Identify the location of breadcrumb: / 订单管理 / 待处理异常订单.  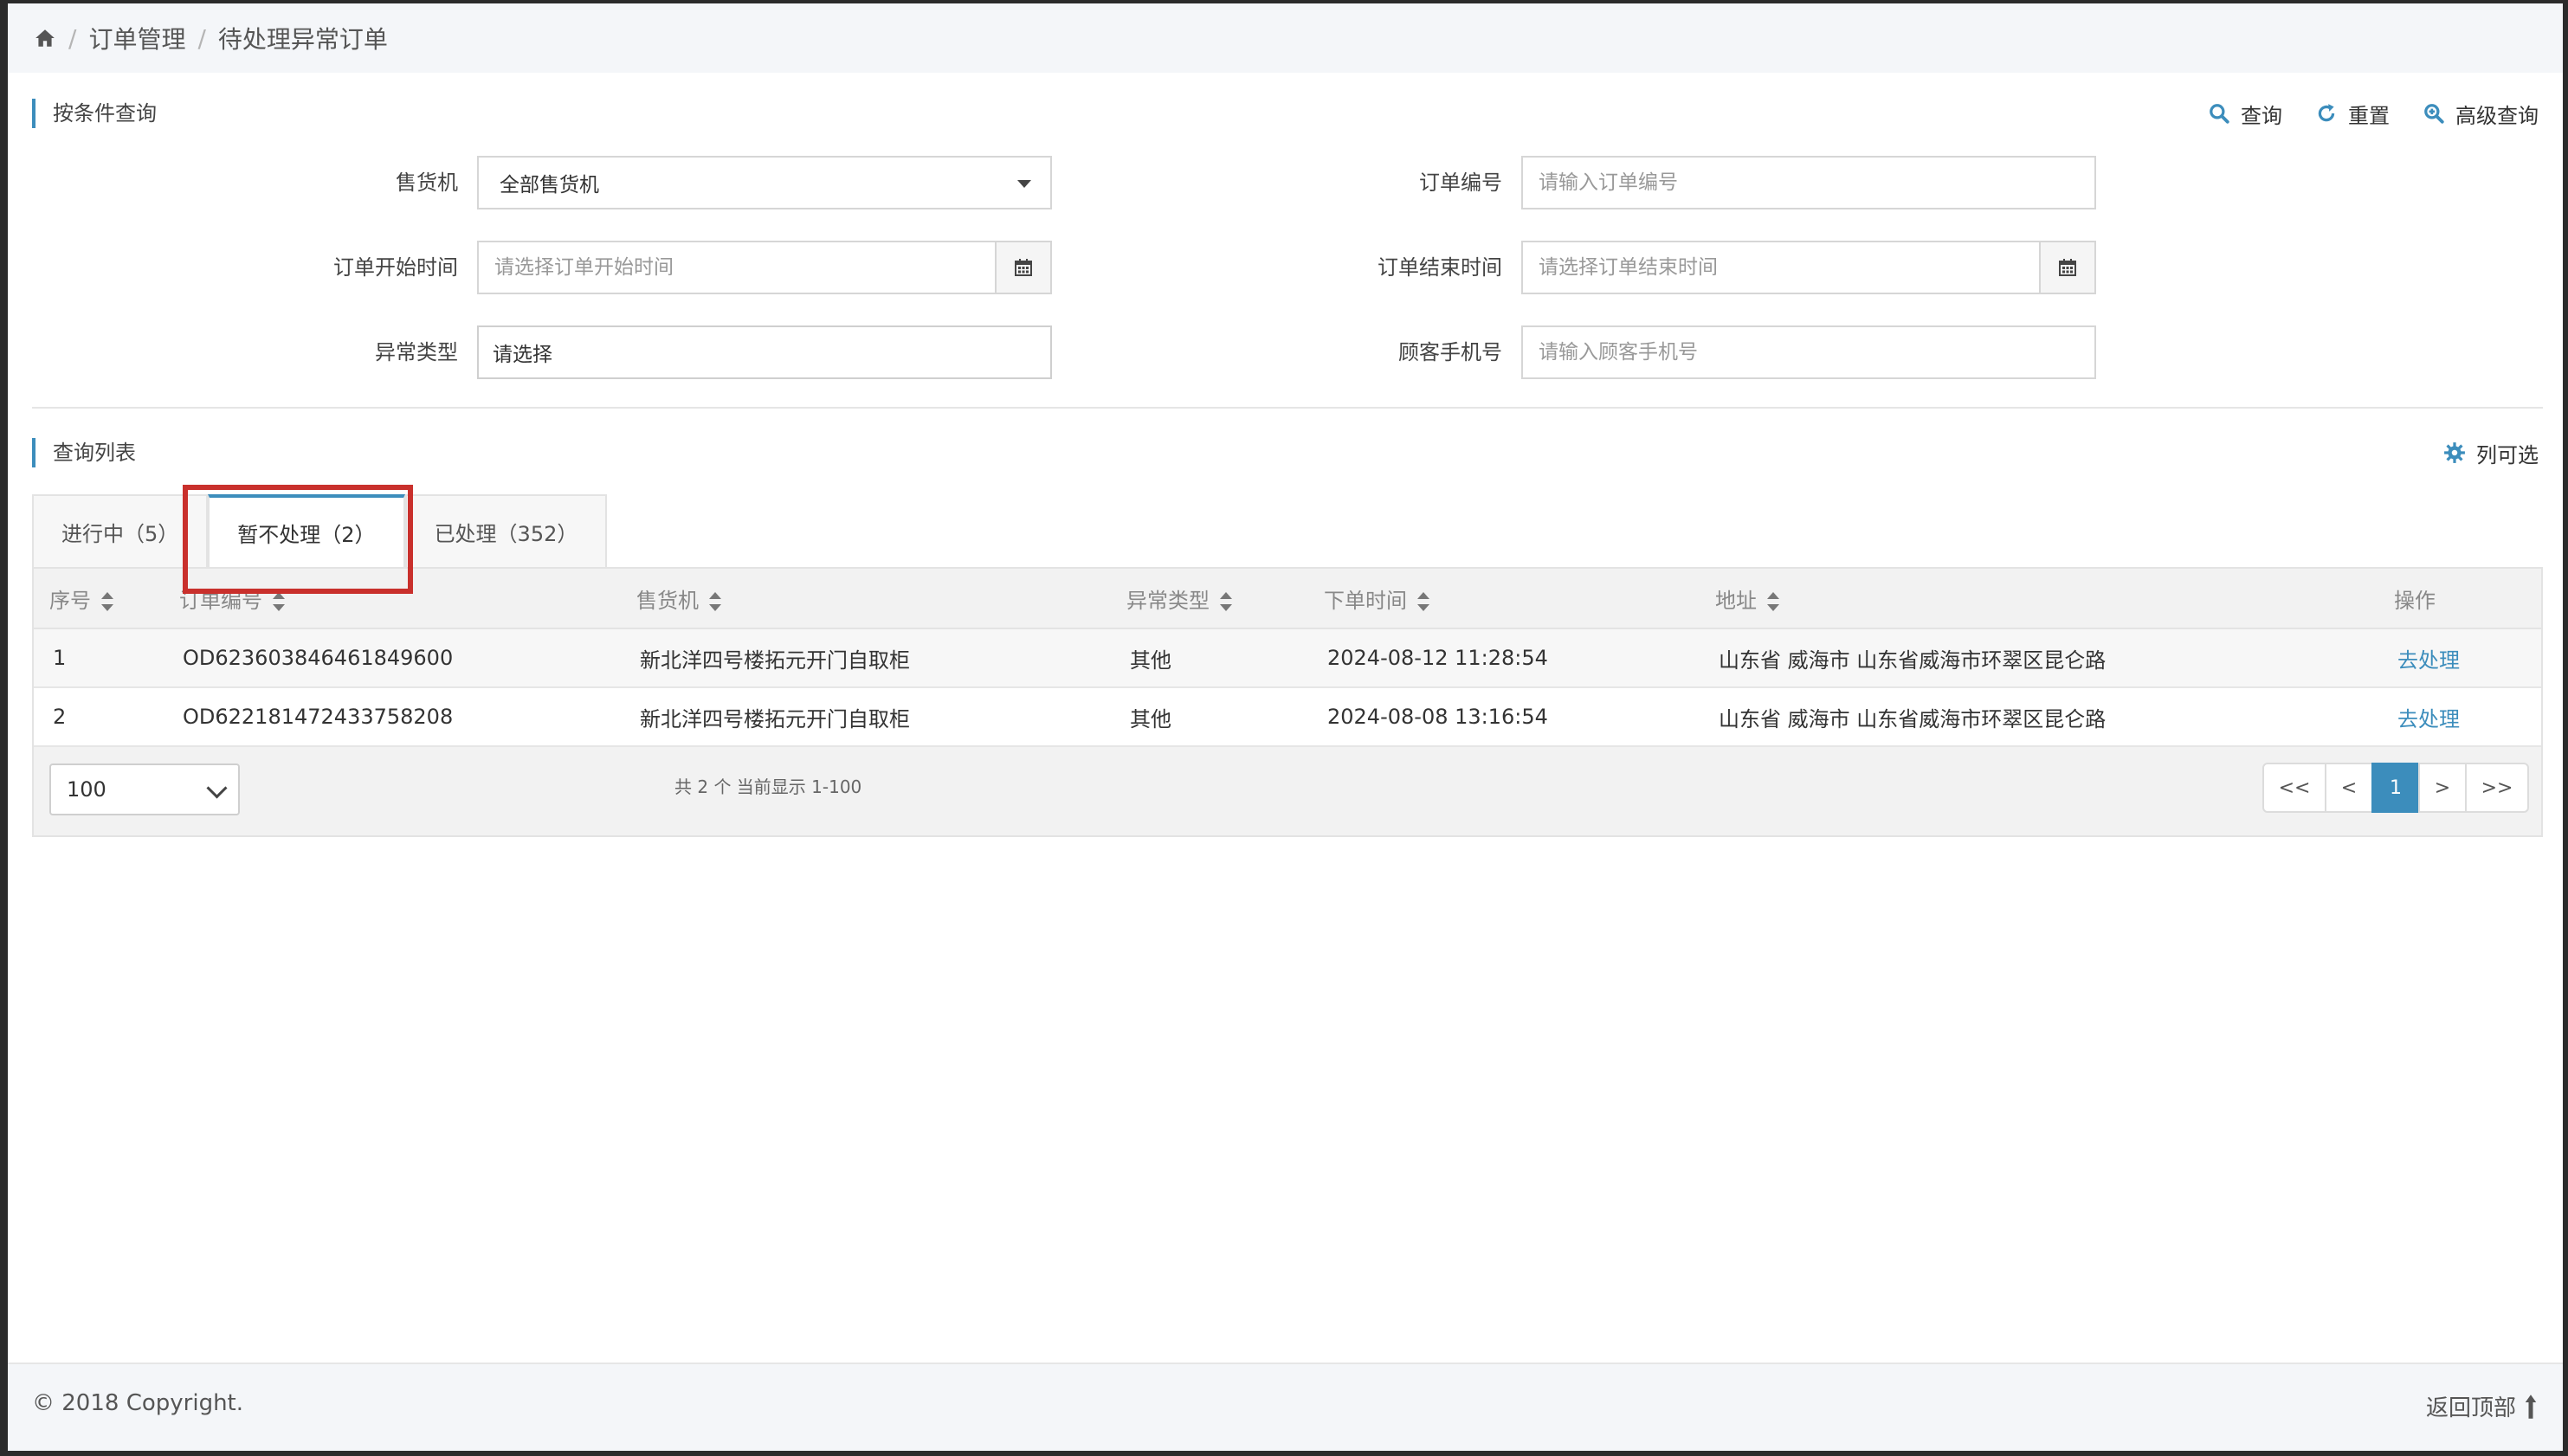
(1286, 38).